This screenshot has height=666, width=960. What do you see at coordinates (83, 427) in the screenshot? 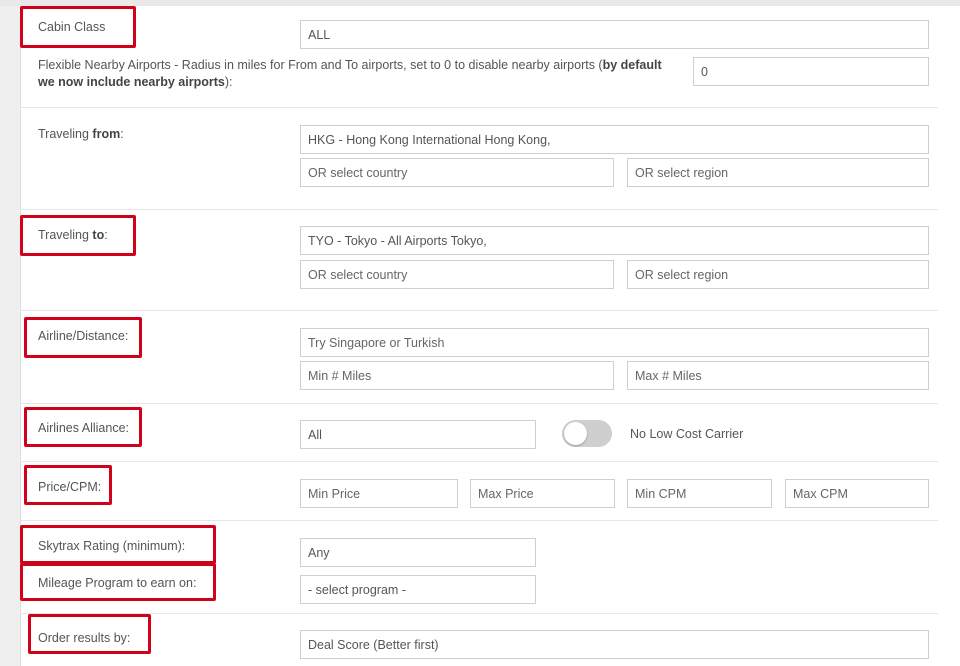
I see `highlight-airlines-alliance` at bounding box center [83, 427].